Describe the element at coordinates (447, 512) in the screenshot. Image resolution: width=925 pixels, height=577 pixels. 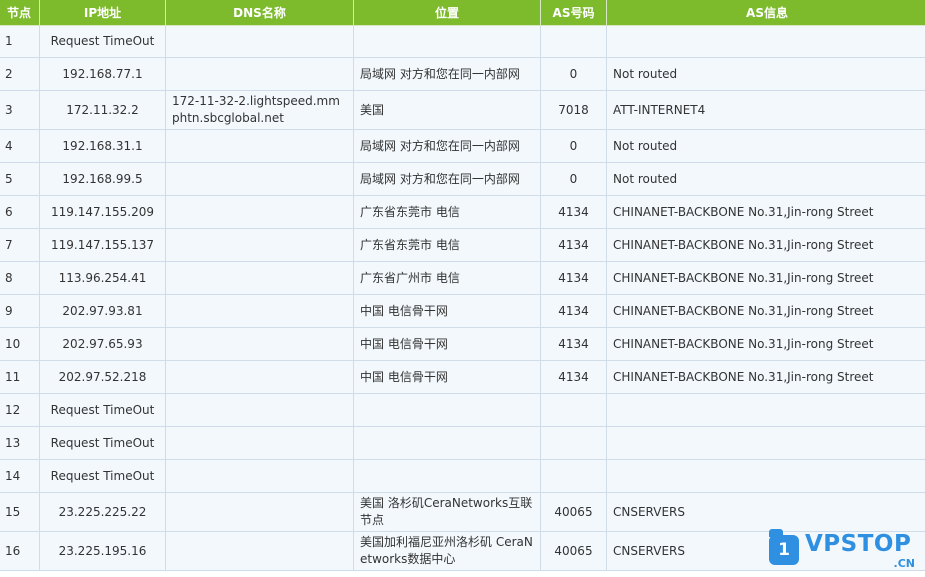
I see `cell-location: 美国 洛杉矶CeraNetworks互联节点` at that location.